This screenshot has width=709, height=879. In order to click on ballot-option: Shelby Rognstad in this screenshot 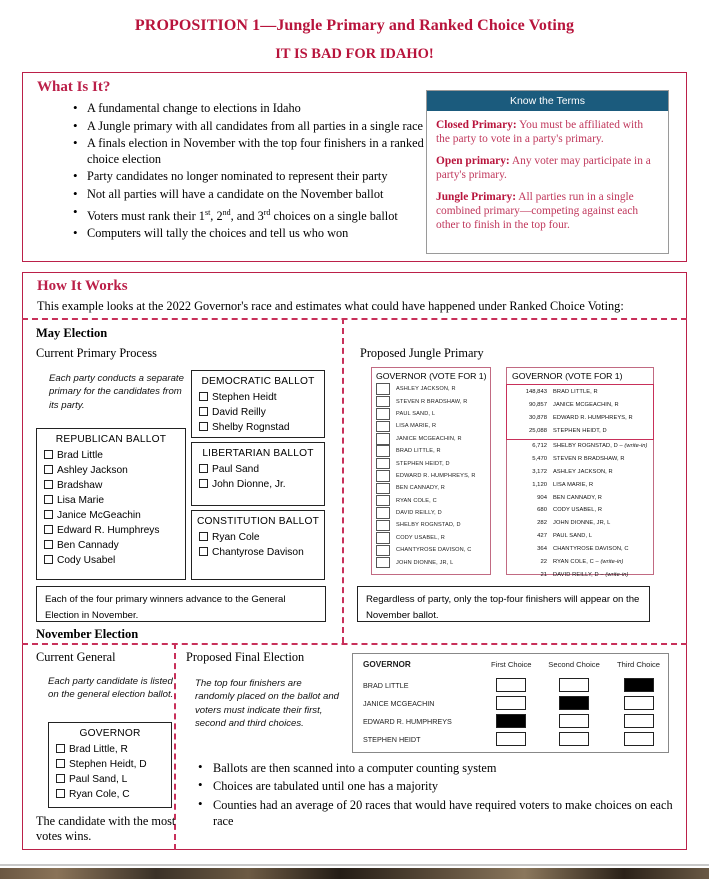, I will do `click(261, 427)`.